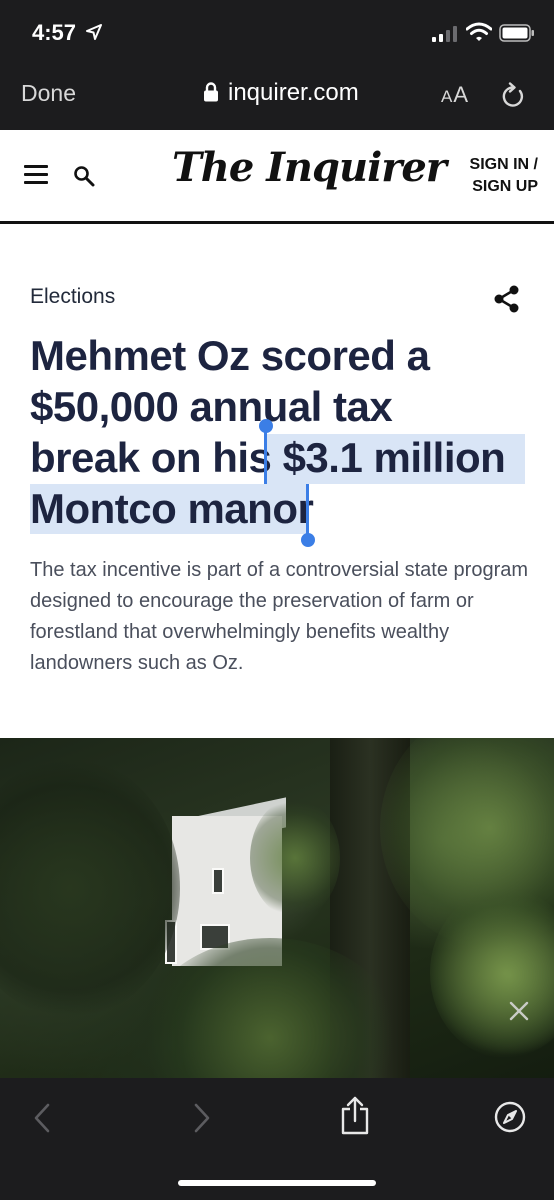 The width and height of the screenshot is (554, 1200). Describe the element at coordinates (309, 167) in the screenshot. I see `site-logo: The Inquirer` at that location.